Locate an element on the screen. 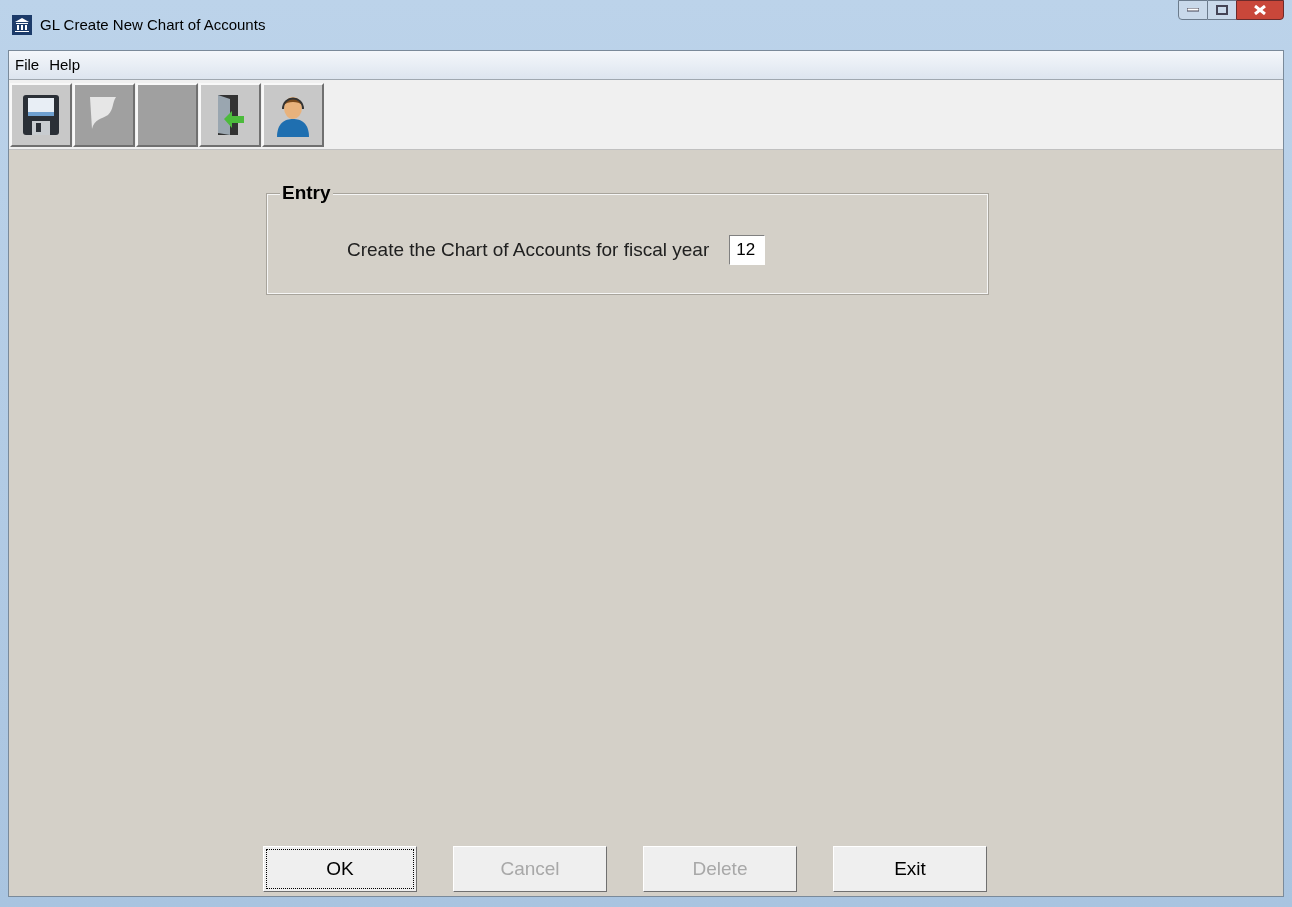 This screenshot has width=1292, height=907. close-button is located at coordinates (1260, 10).